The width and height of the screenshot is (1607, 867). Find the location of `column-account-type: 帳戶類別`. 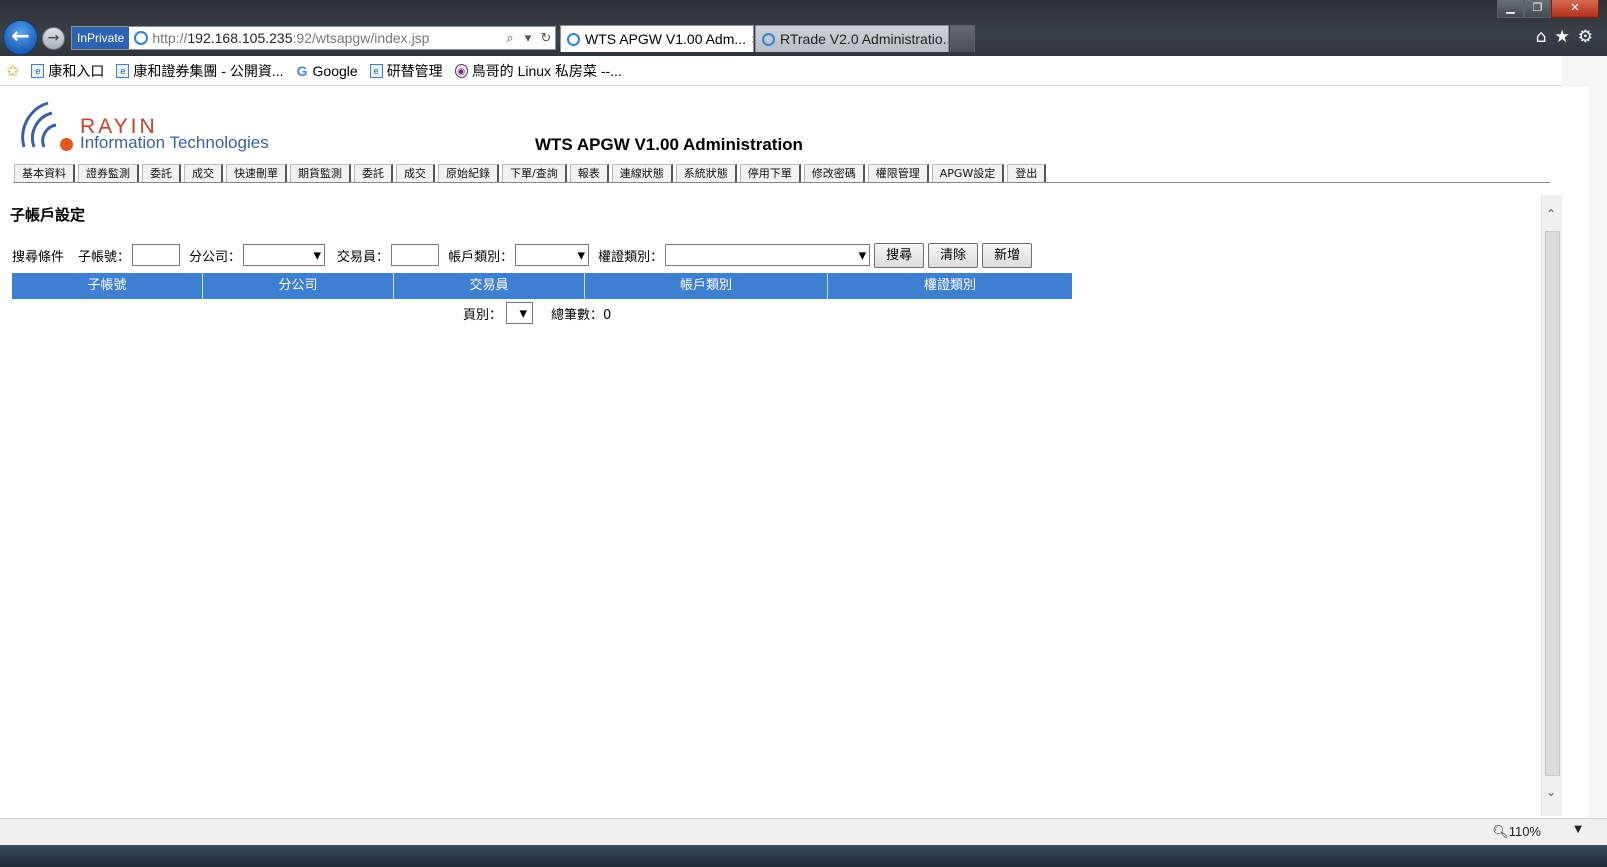

column-account-type: 帳戶類別 is located at coordinates (706, 286).